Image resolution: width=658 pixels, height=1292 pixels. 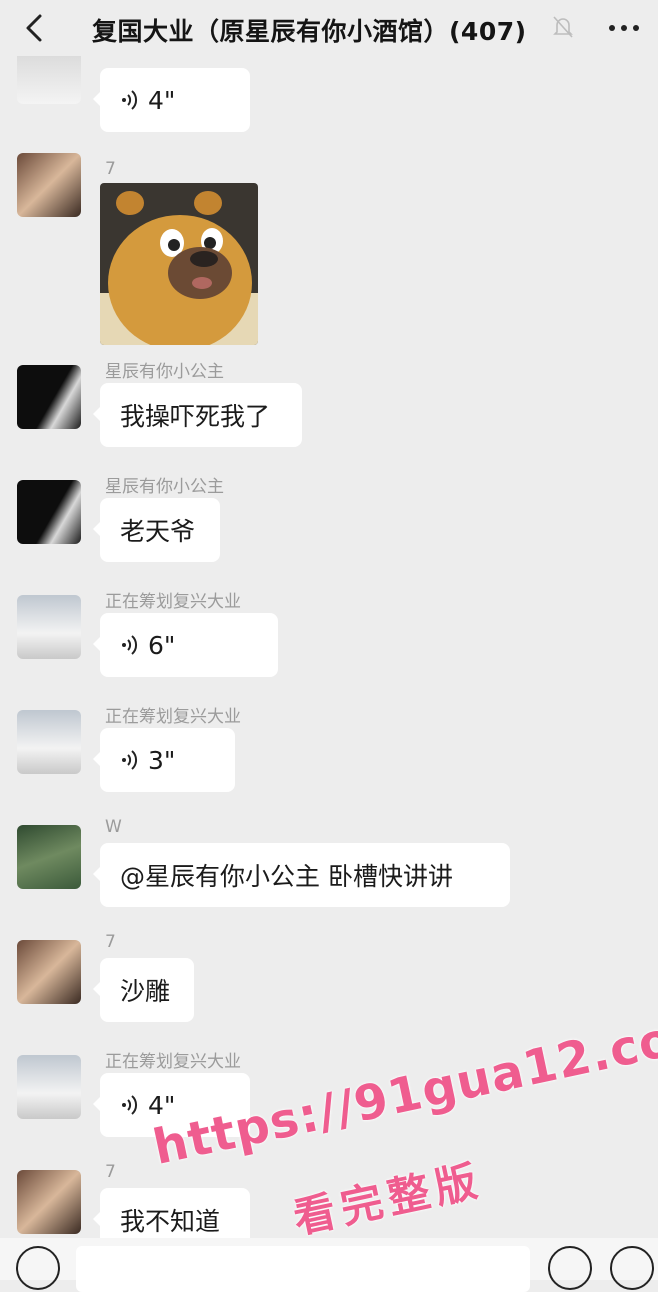 I want to click on text-message-bubble: 沙雕, so click(x=143, y=990).